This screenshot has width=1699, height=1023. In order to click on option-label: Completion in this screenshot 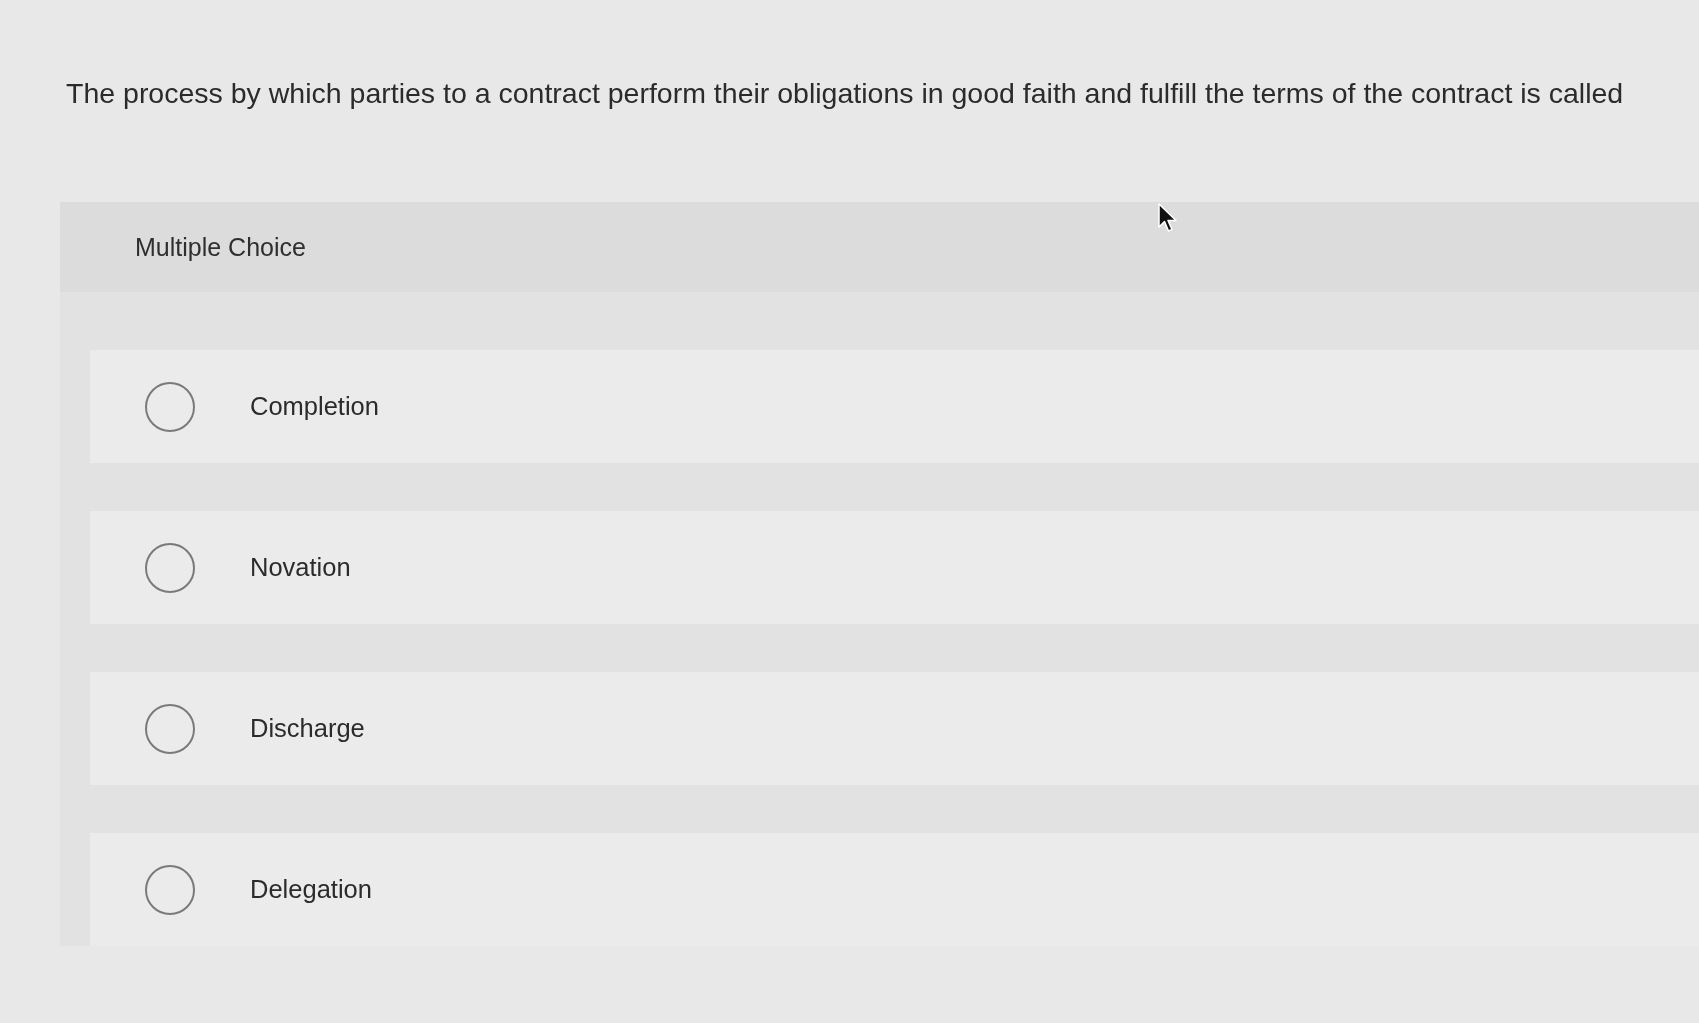, I will do `click(314, 406)`.